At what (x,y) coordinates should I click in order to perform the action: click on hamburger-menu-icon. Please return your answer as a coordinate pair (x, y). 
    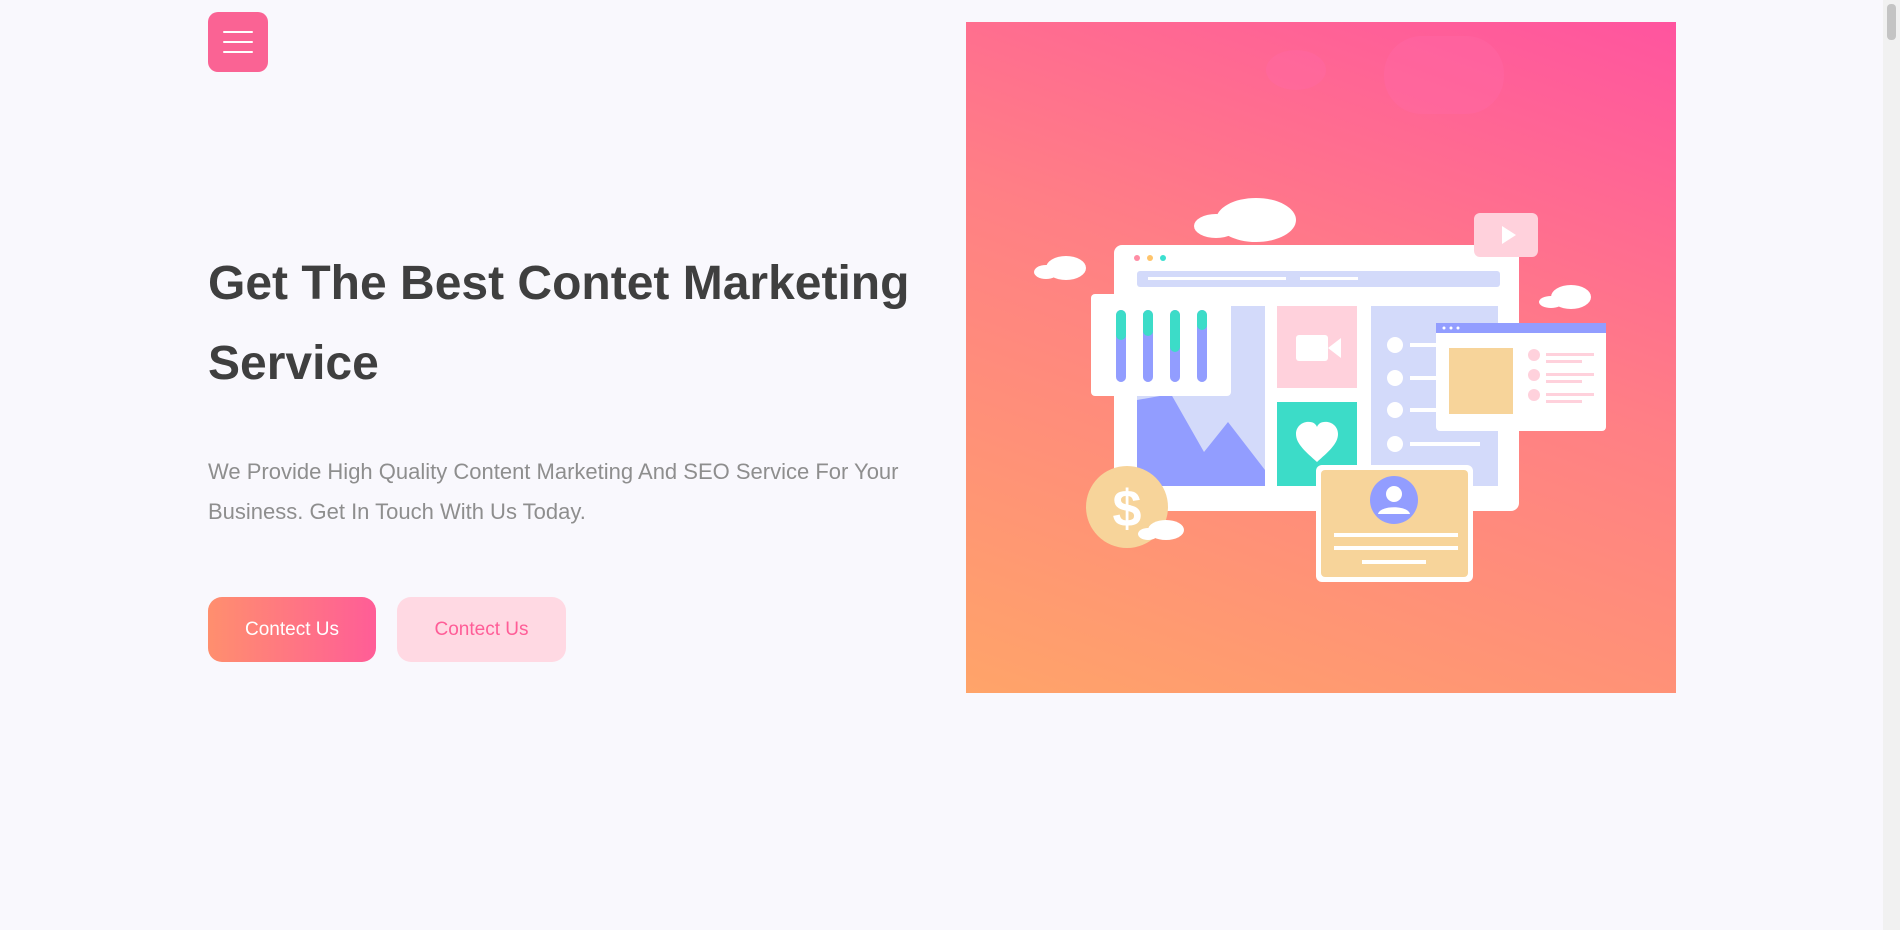
    Looking at the image, I should click on (238, 32).